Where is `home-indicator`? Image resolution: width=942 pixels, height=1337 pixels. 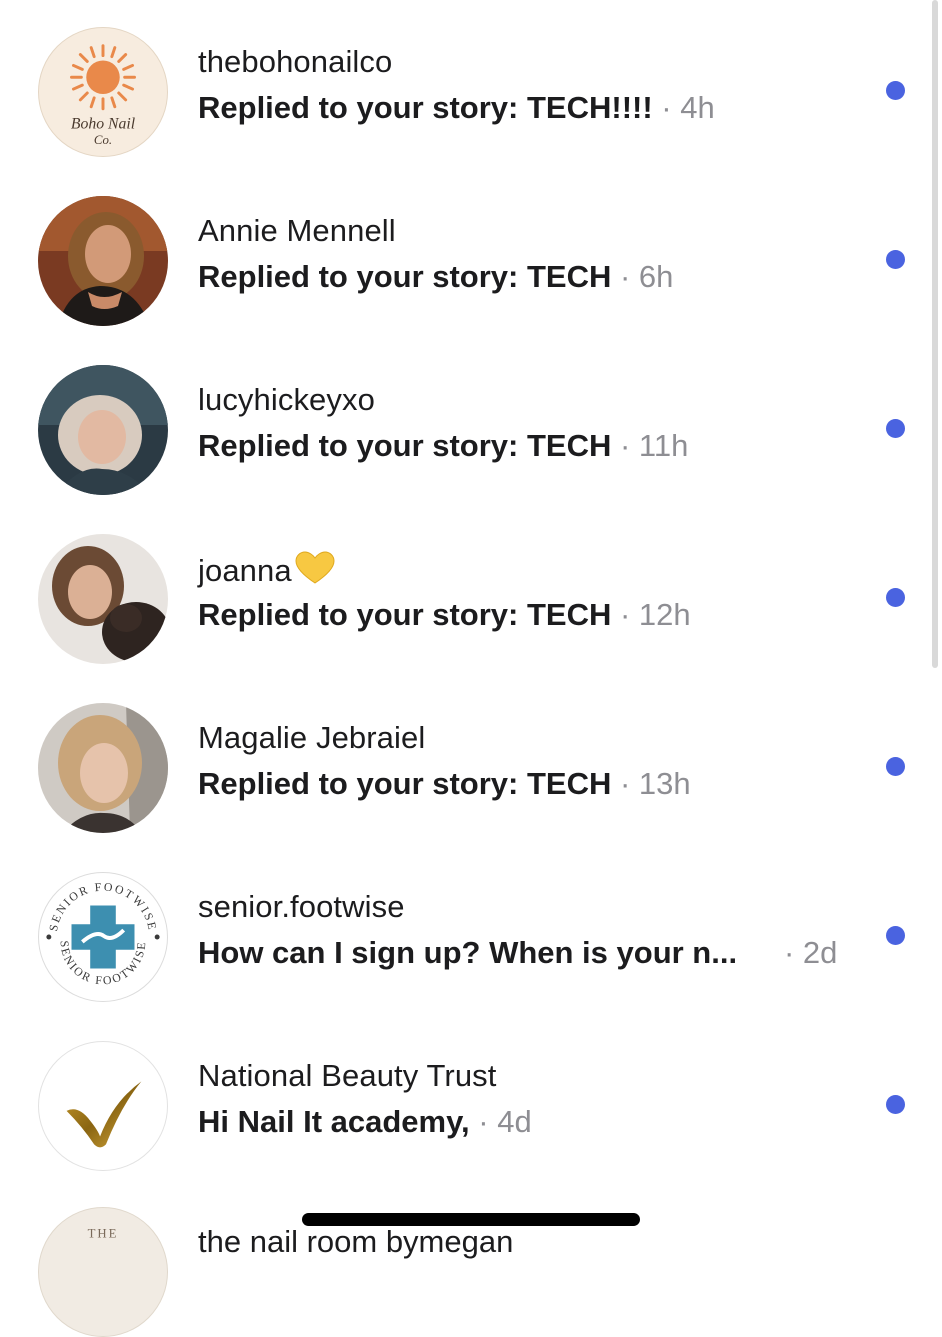 home-indicator is located at coordinates (471, 1219).